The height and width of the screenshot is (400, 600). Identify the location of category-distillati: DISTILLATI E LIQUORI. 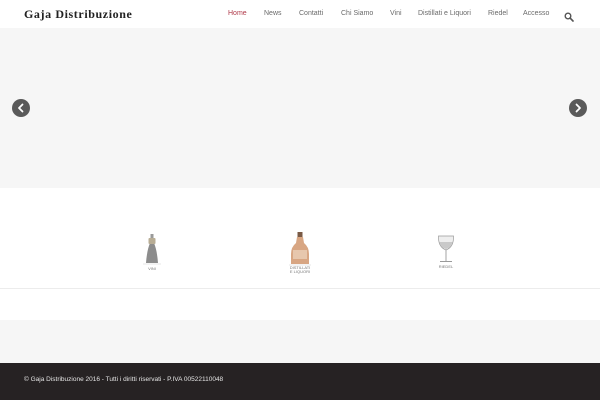
(300, 255).